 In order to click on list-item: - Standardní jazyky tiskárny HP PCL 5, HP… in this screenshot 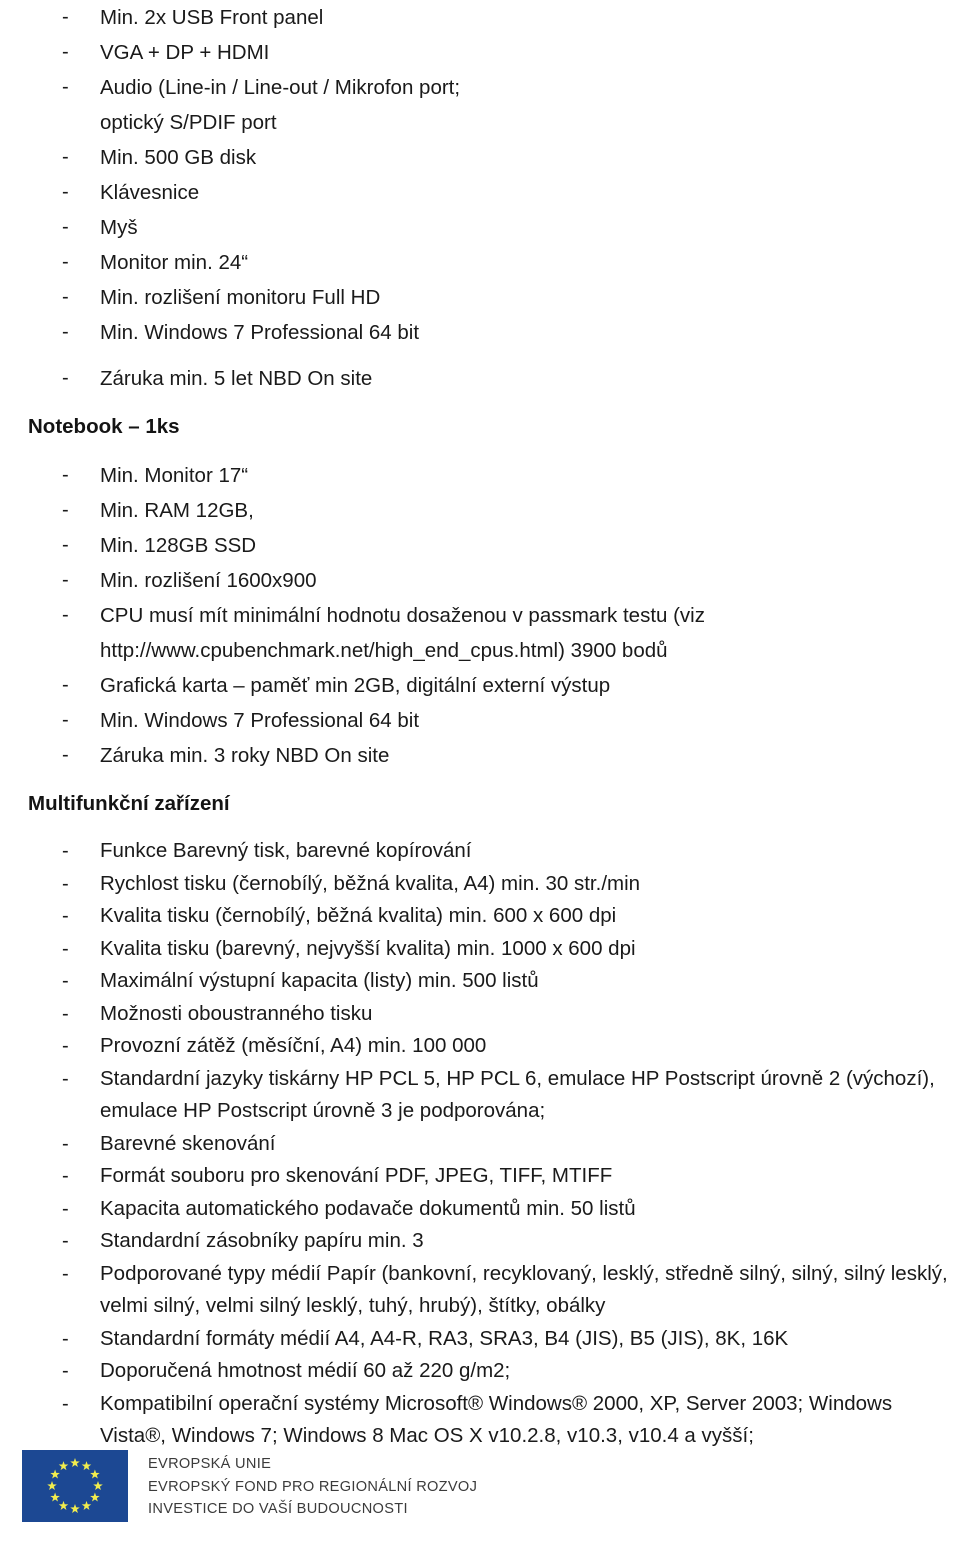, I will do `click(480, 1095)`.